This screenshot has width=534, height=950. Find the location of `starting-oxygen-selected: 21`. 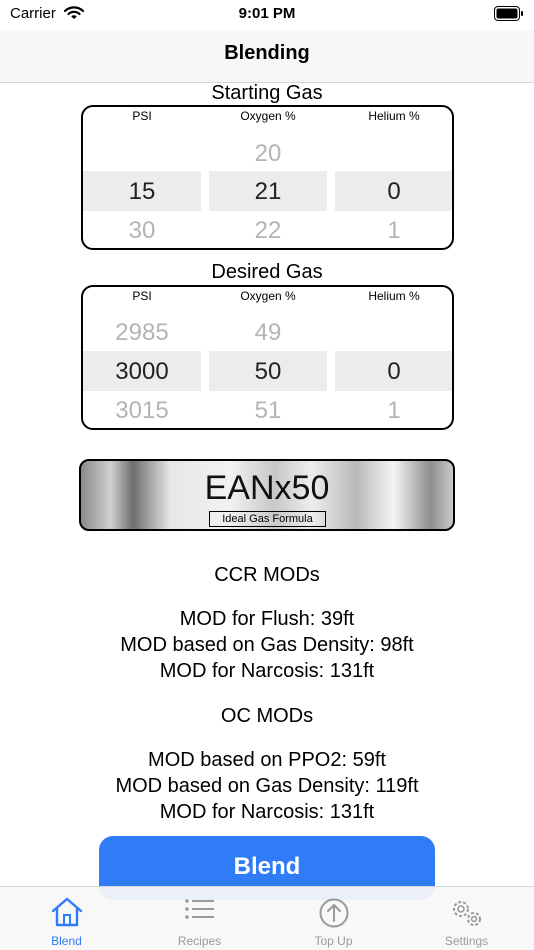

starting-oxygen-selected: 21 is located at coordinates (268, 192).